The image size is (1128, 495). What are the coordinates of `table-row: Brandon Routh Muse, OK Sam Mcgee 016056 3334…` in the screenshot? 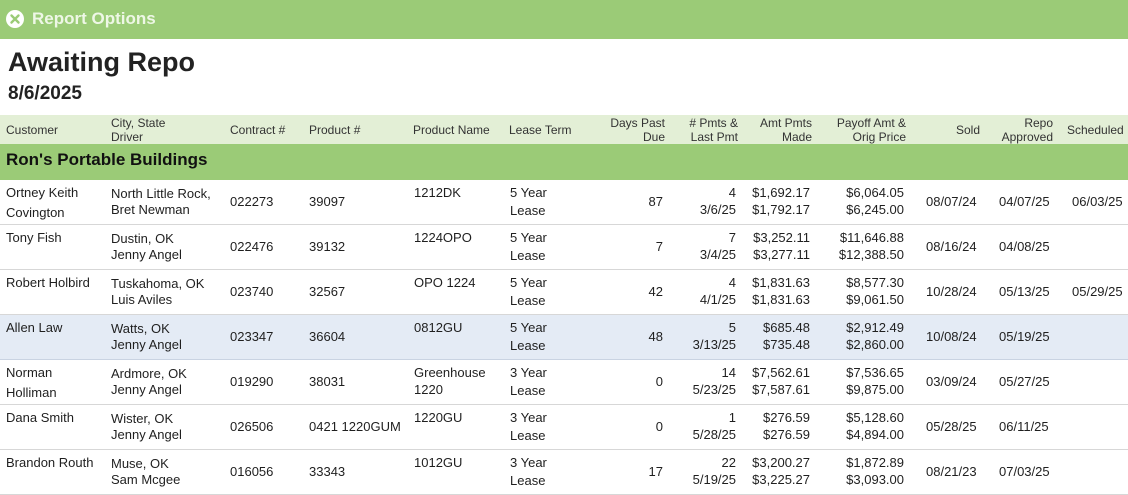 It's located at (564, 472).